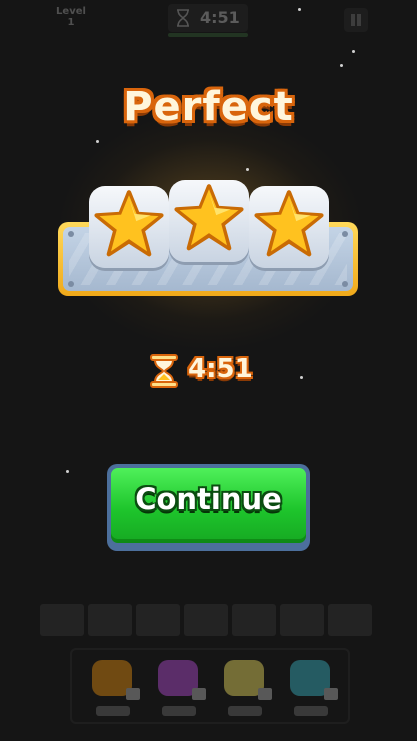 This screenshot has width=417, height=741. Describe the element at coordinates (210, 686) in the screenshot. I see `tool-tray` at that location.